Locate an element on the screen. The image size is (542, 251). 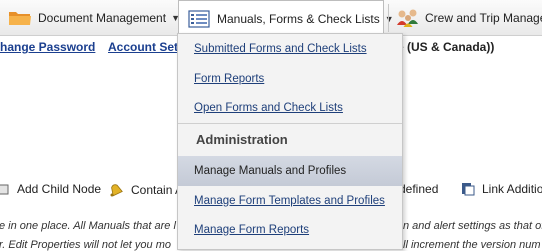
menu-item-manage-form-templates: Manage Form Templates and Profiles is located at coordinates (290, 200).